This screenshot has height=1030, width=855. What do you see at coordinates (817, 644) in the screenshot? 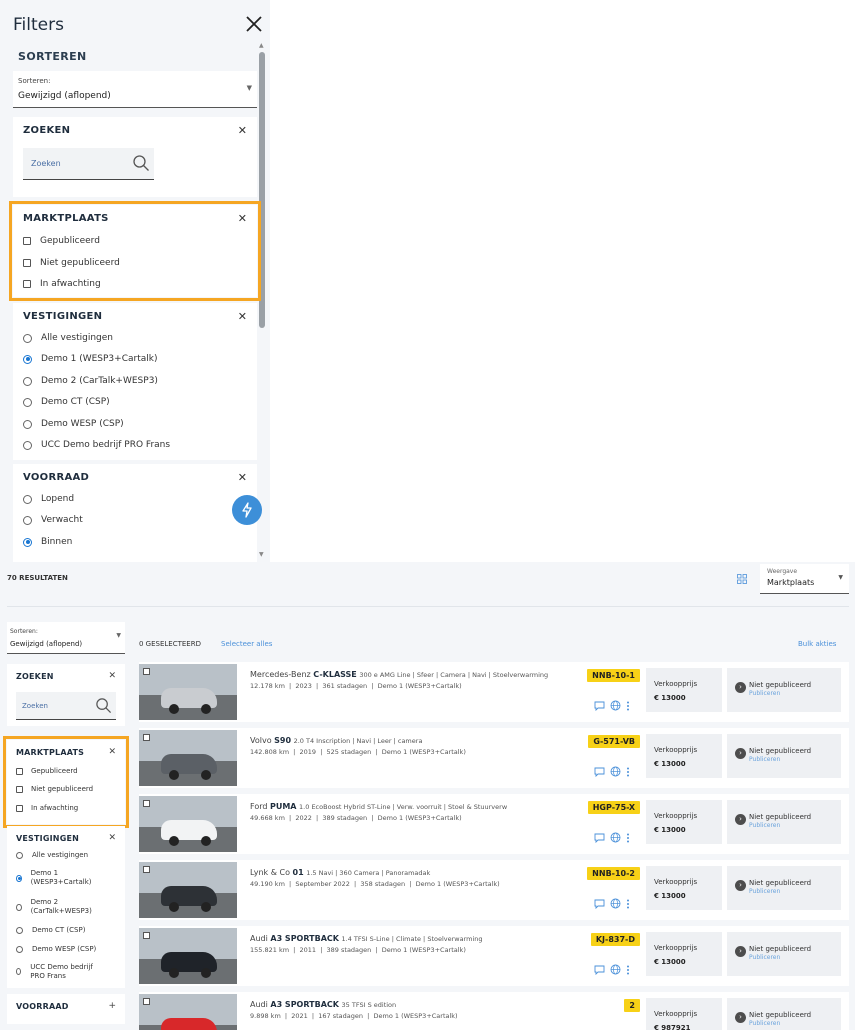
I see `bulk-actions-link: Bulk akties` at bounding box center [817, 644].